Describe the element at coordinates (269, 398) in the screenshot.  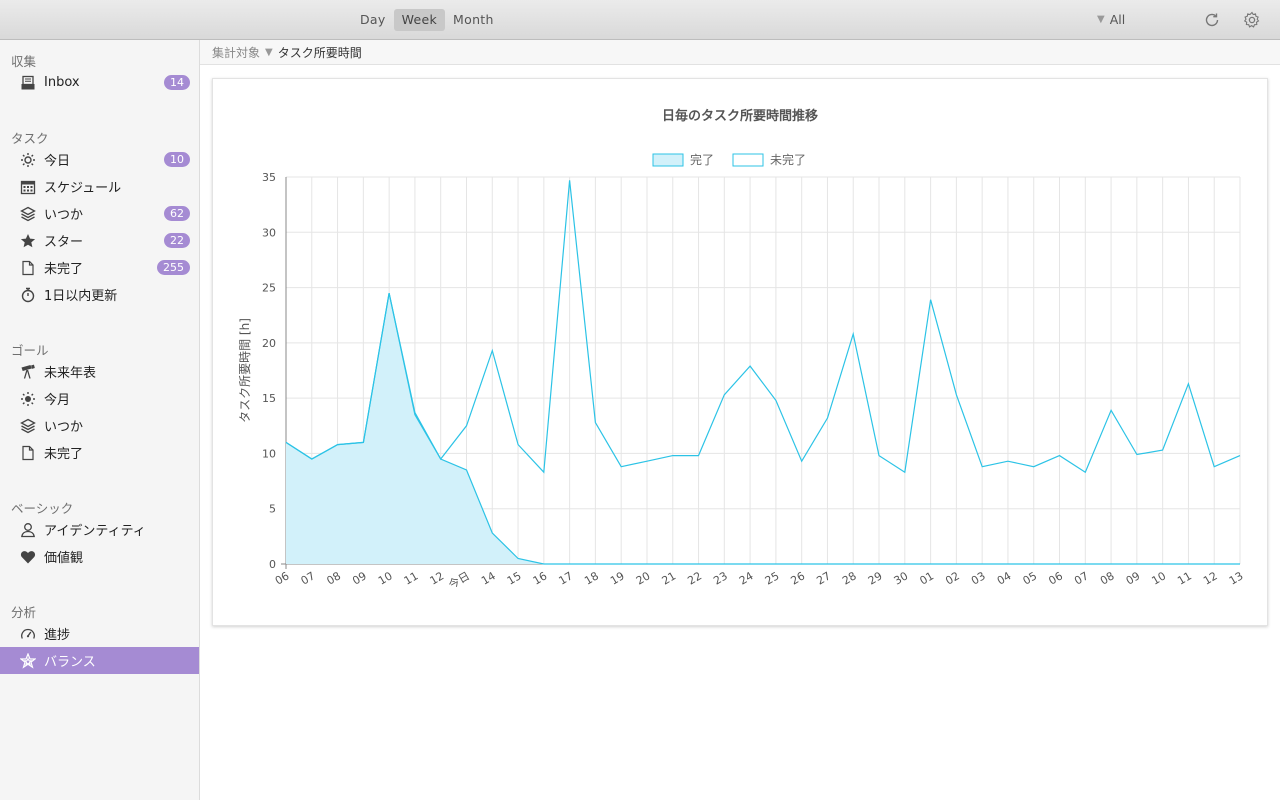
I see `y-tick-label: 15` at that location.